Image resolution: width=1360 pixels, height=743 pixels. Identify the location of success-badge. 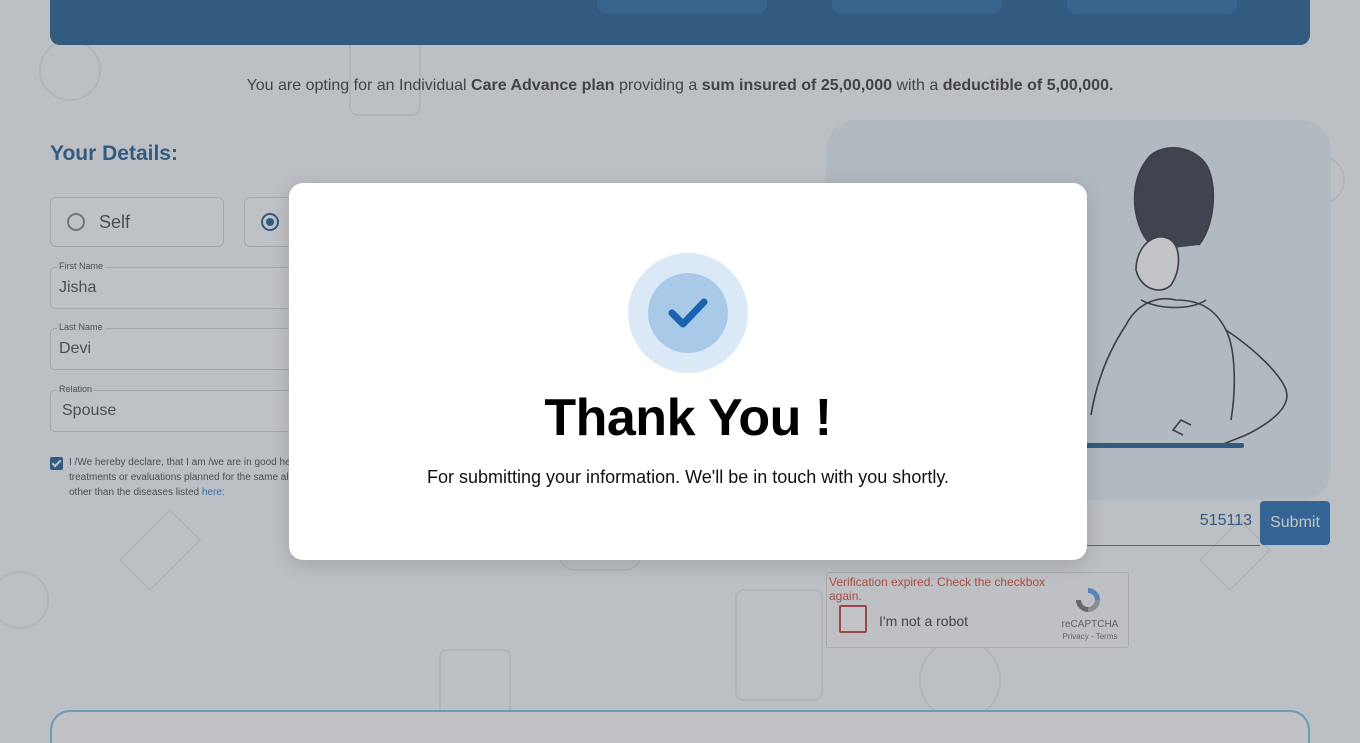
(688, 313).